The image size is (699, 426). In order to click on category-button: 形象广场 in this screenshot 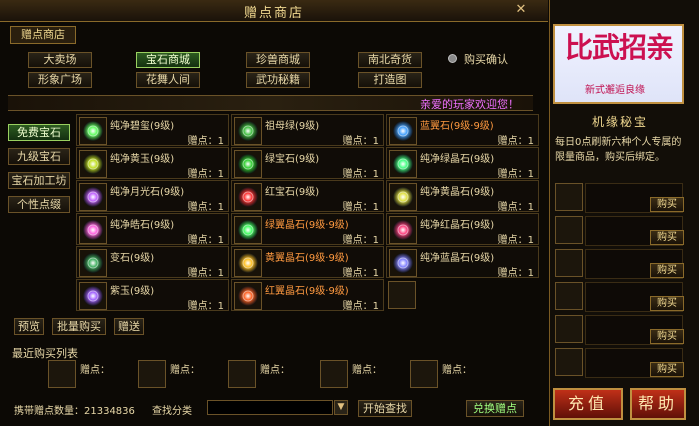, I will do `click(60, 80)`.